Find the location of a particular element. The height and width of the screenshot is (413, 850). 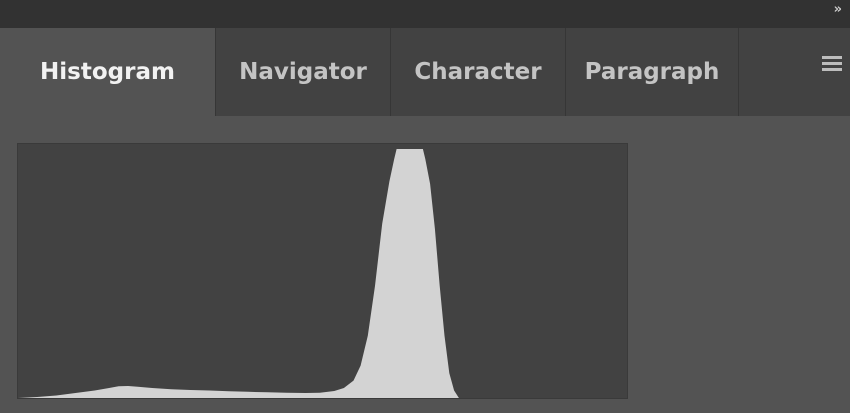

tab-paragraph: Paragraph is located at coordinates (652, 72).